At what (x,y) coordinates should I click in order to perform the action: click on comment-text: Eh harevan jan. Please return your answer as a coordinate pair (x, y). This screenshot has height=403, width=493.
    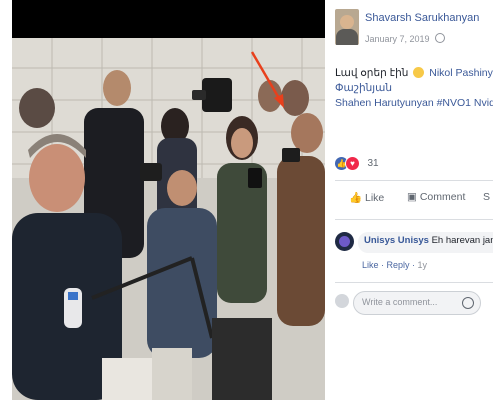
    Looking at the image, I should click on (462, 240).